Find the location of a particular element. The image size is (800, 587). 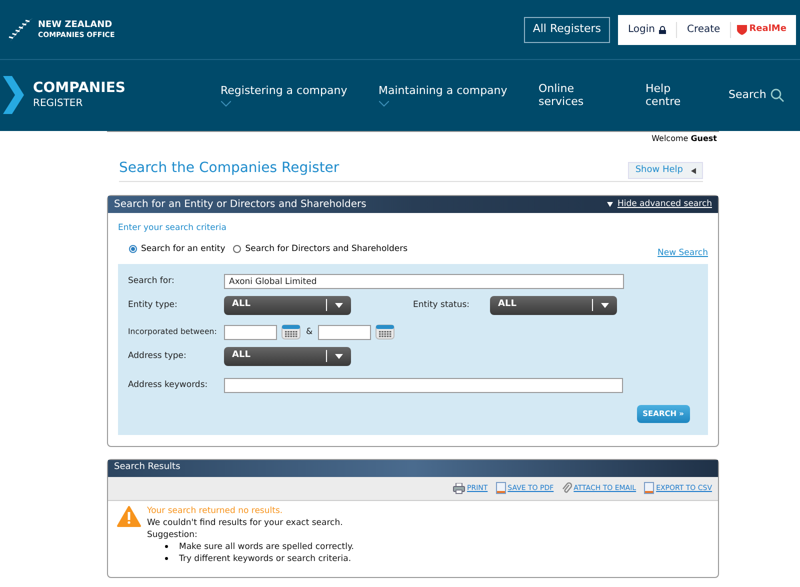

search-for-field: Axoni Global Limited is located at coordinates (424, 281).